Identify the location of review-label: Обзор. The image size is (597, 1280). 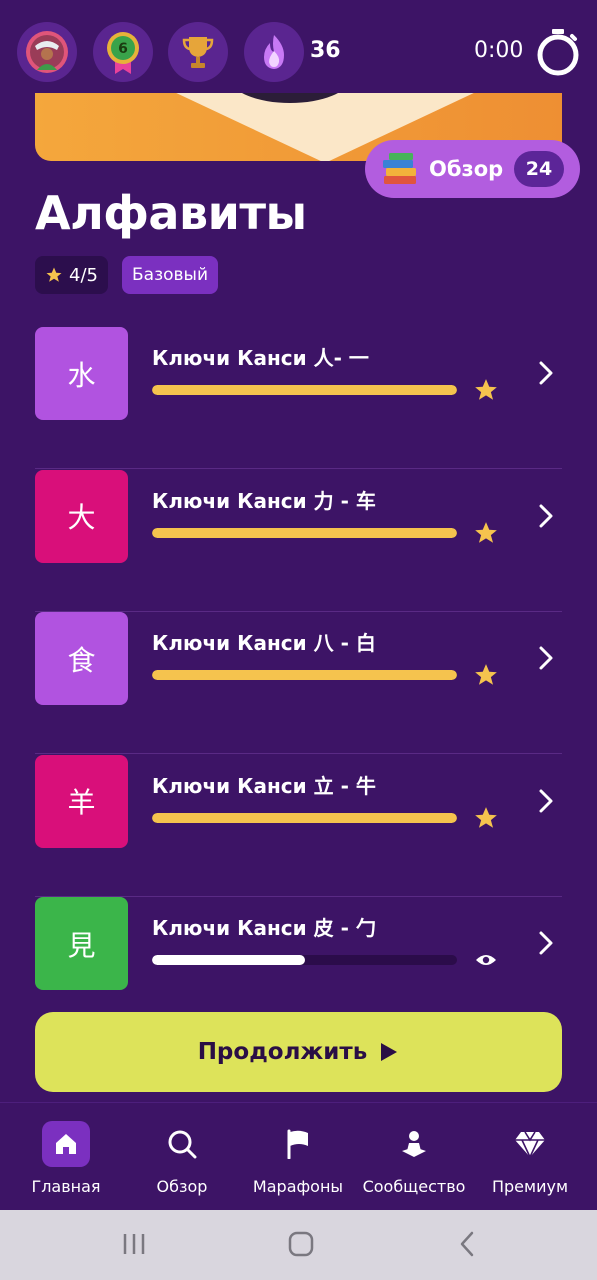
(466, 169).